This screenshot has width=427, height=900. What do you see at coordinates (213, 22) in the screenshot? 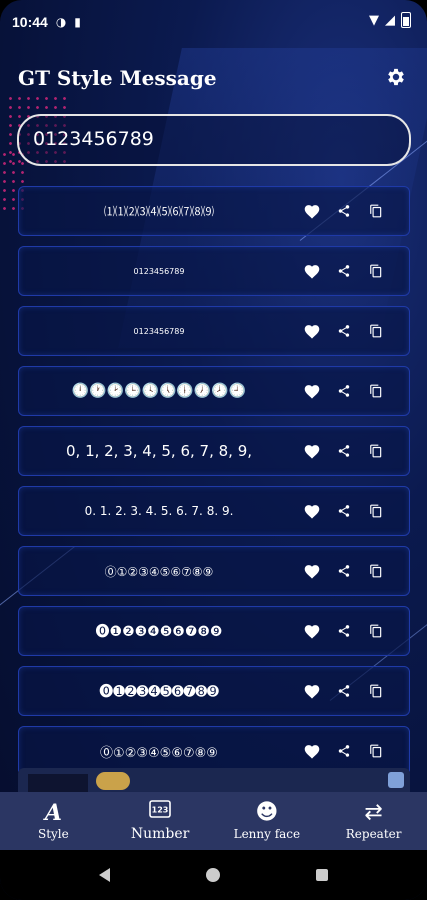
I see `status-bar: 10:44 ◑ ▮ ▼ ◢` at bounding box center [213, 22].